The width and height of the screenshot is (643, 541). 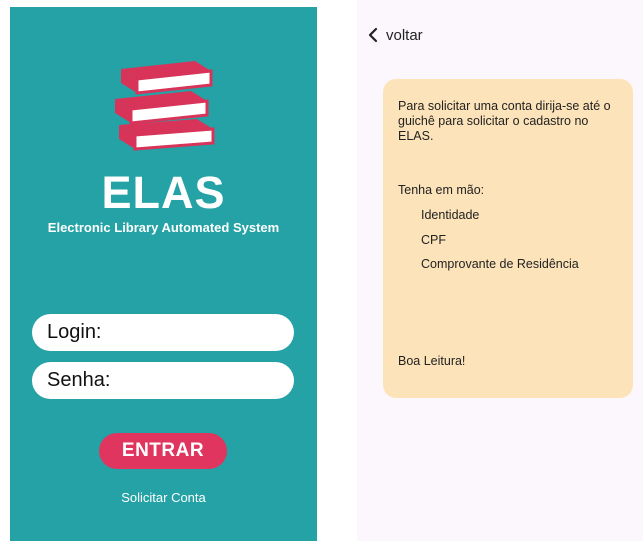 I want to click on request-account-link: Solicitar Conta, so click(x=163, y=497).